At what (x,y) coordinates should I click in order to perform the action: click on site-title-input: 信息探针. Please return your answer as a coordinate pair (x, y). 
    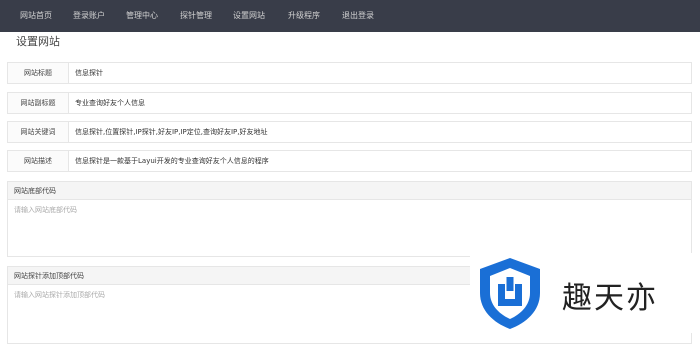
    Looking at the image, I should click on (89, 73).